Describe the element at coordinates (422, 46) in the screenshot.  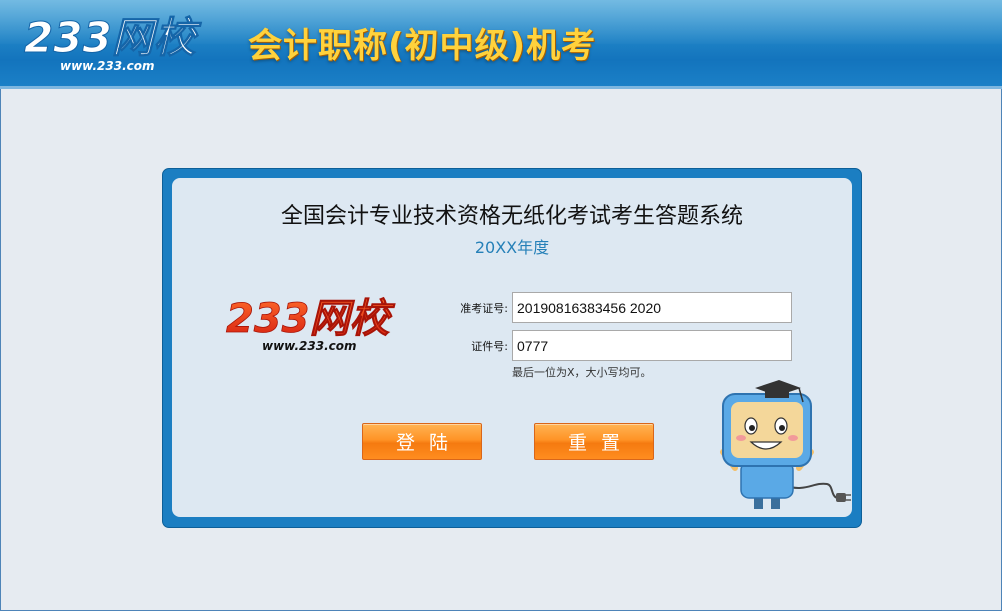
I see `app-title: 会计职称(初中级)机考` at that location.